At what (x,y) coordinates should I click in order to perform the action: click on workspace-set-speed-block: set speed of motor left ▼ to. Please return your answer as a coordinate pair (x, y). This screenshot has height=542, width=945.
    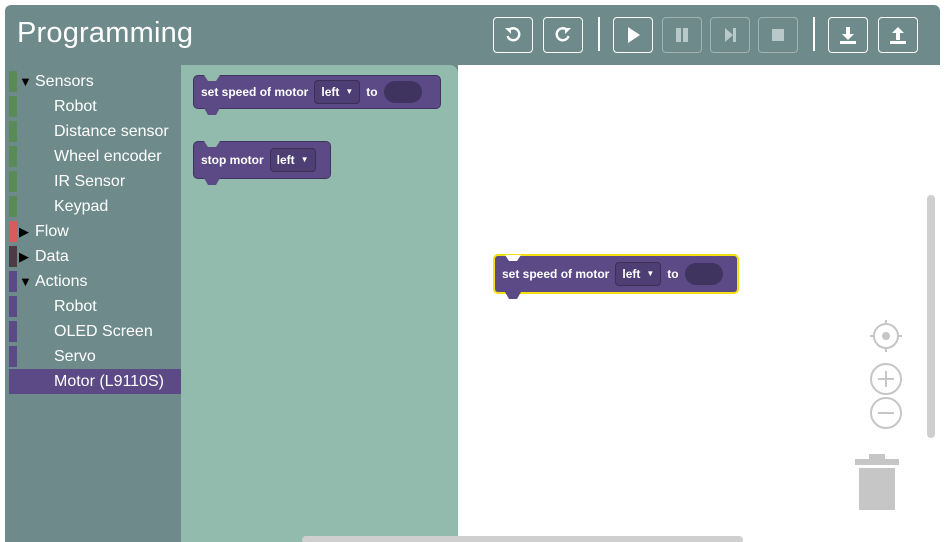
    Looking at the image, I should click on (616, 276).